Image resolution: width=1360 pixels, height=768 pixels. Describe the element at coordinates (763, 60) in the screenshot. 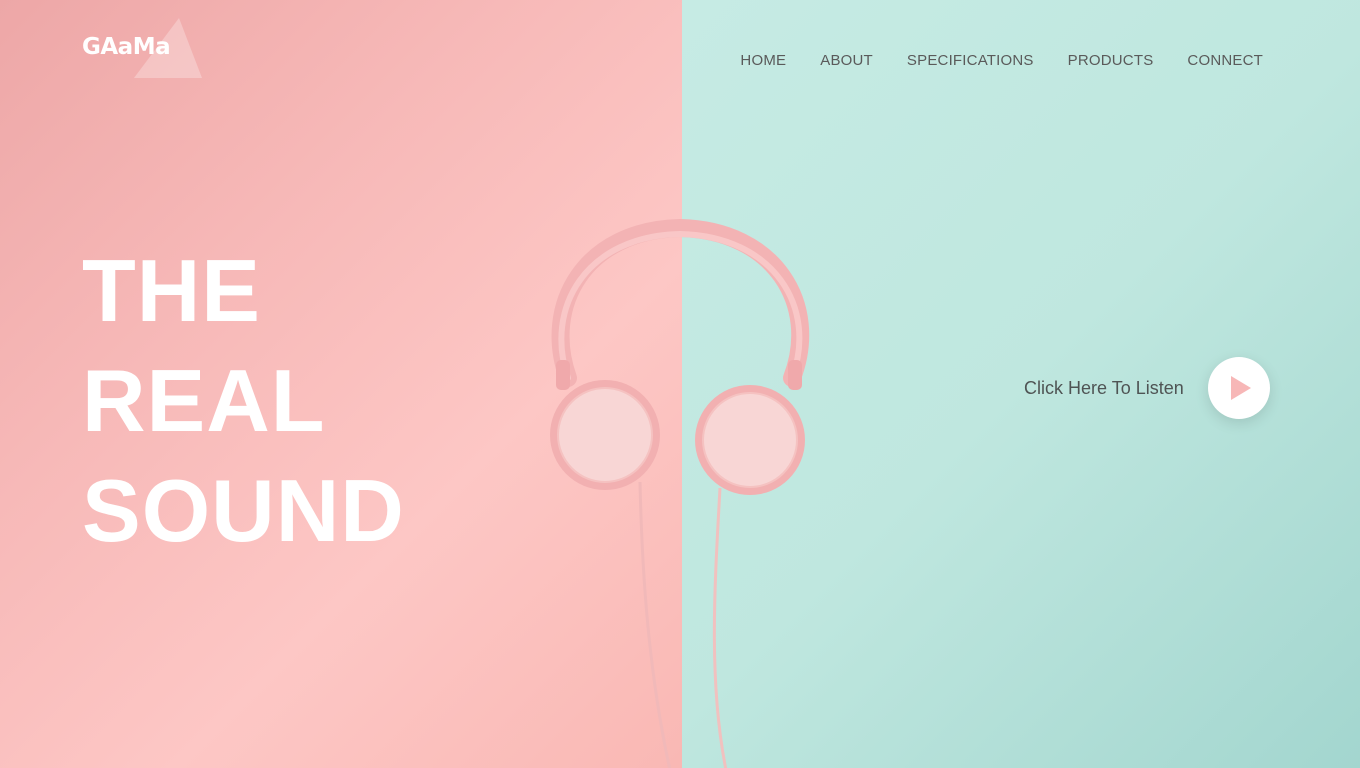

I see `nav-home: HOME` at that location.